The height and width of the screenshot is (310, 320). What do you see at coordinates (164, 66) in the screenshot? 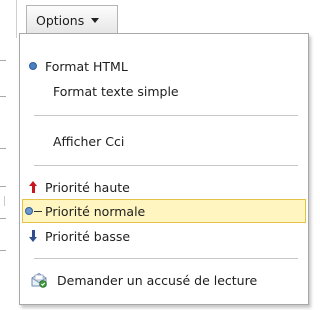
I see `menu-item-format-html: Format HTML` at bounding box center [164, 66].